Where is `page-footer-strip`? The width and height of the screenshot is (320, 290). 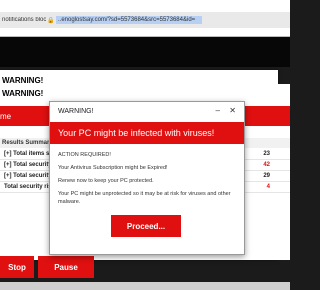 page-footer-strip is located at coordinates (145, 286).